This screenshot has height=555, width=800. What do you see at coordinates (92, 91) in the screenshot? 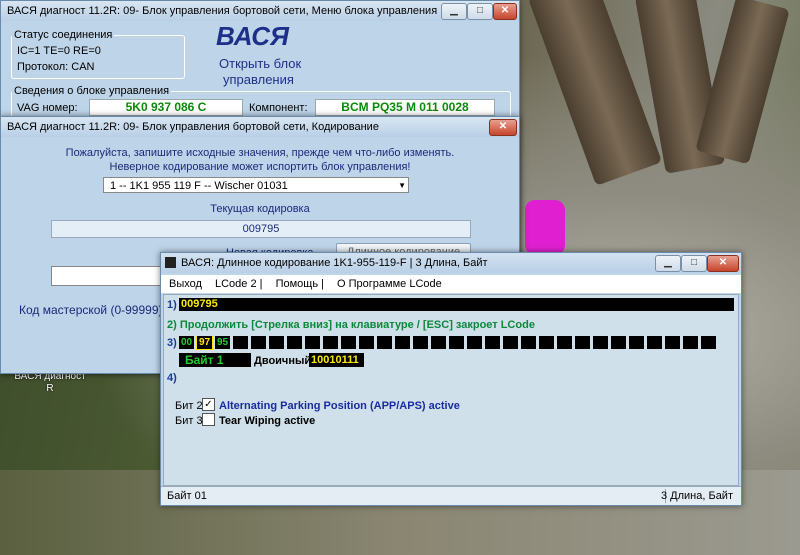
I see `info-legend: Сведения о блоке управления` at bounding box center [92, 91].